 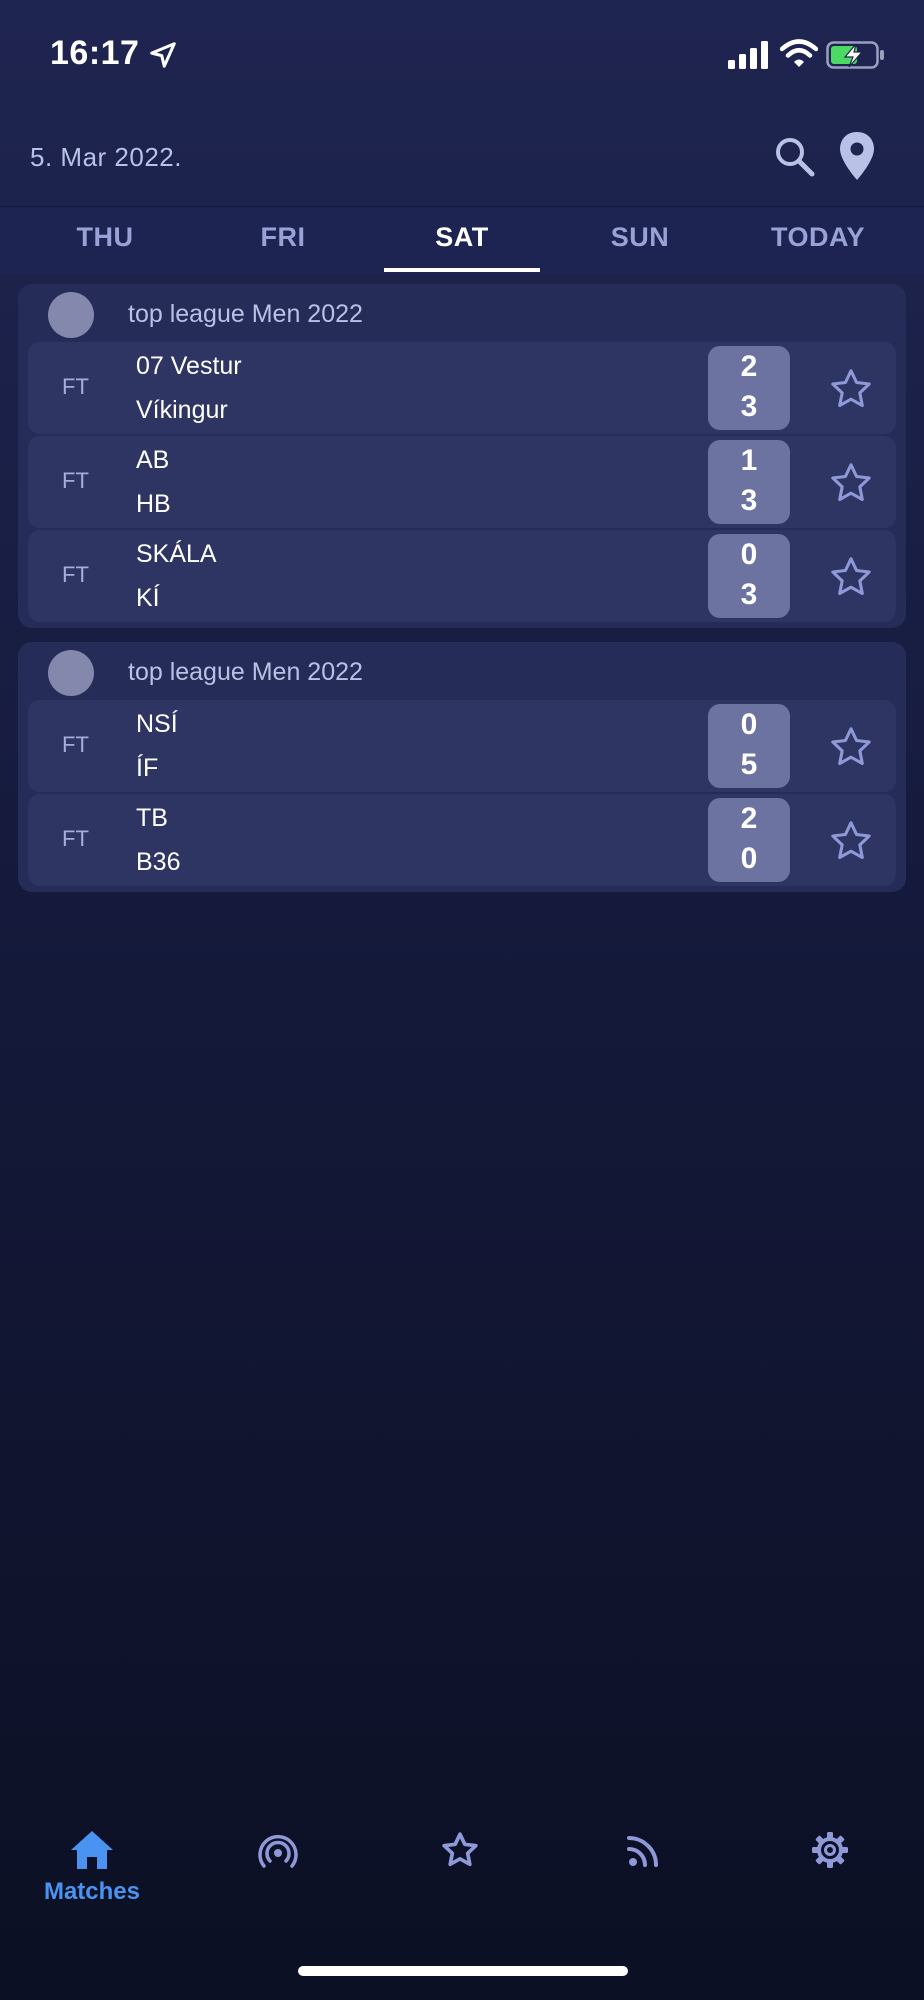 What do you see at coordinates (749, 482) in the screenshot?
I see `score-box: 1 3` at bounding box center [749, 482].